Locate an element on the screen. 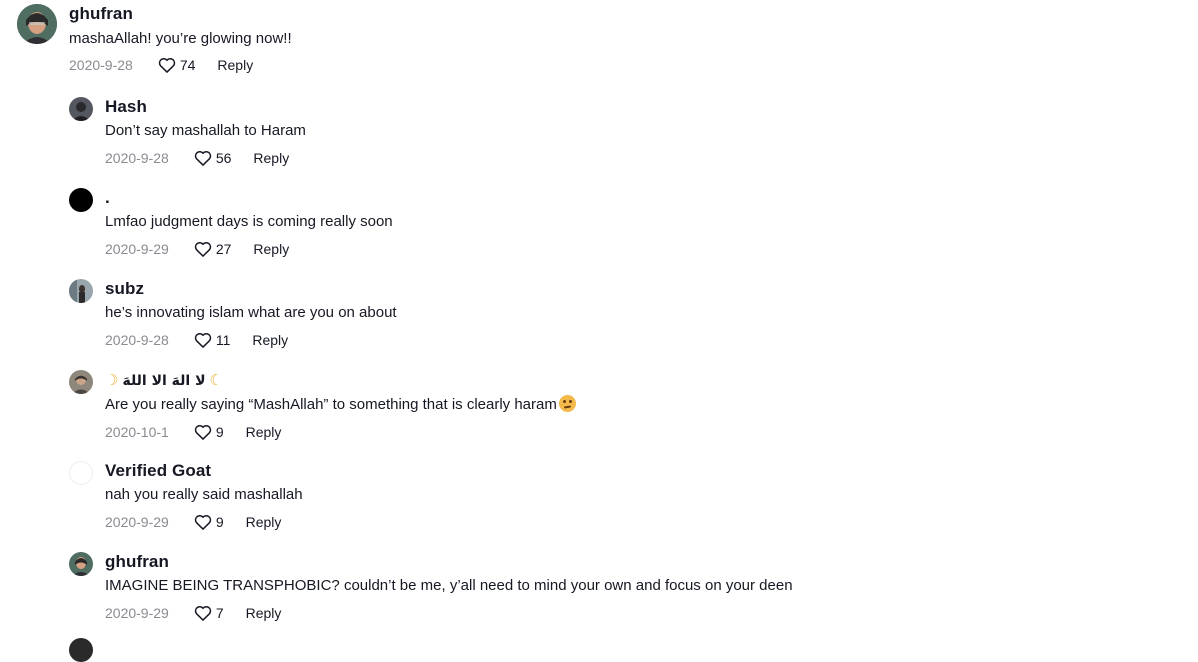 This screenshot has height=662, width=1198. comment-meta: 2020-10-1 9 Reply is located at coordinates (340, 432).